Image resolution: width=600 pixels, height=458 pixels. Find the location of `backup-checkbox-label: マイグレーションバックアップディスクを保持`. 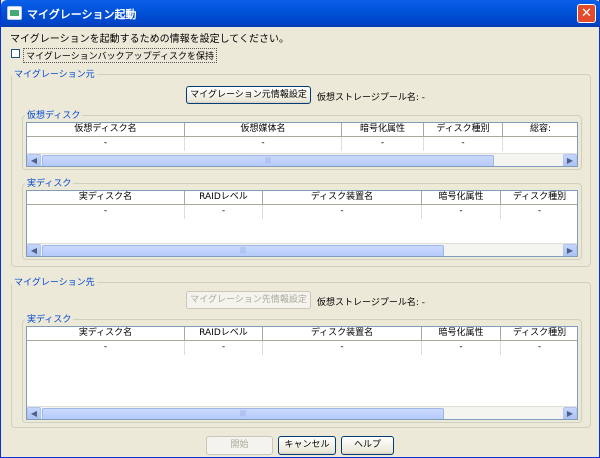

backup-checkbox-label: マイグレーションバックアップディスクを保持 is located at coordinates (120, 55).